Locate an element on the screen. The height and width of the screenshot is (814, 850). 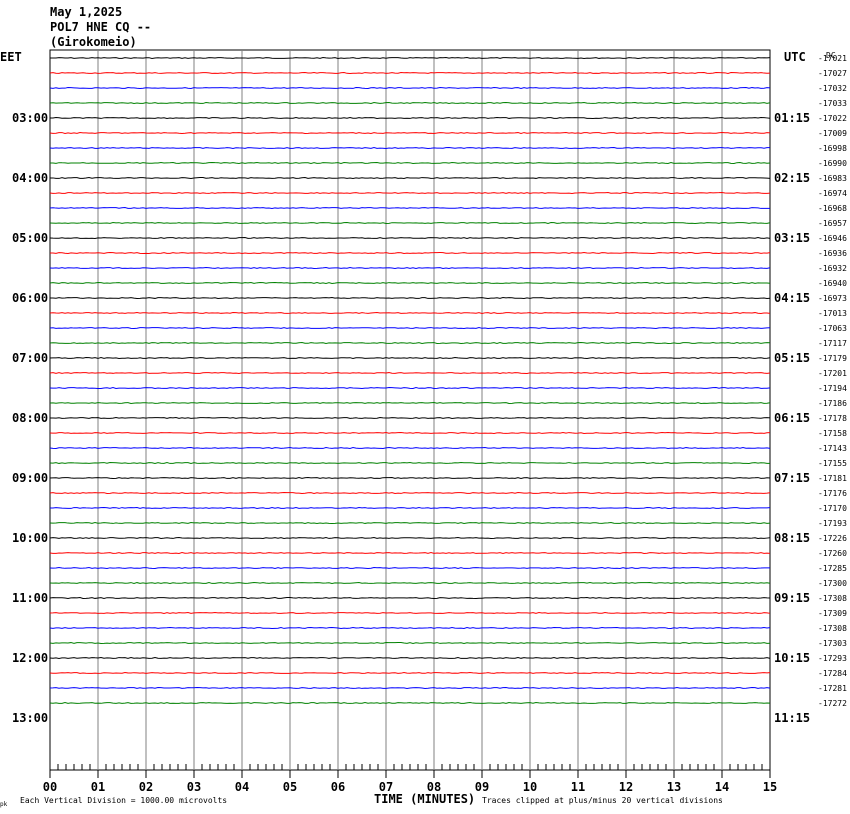
dc-offset-label: -17181 is located at coordinates (832, 478).